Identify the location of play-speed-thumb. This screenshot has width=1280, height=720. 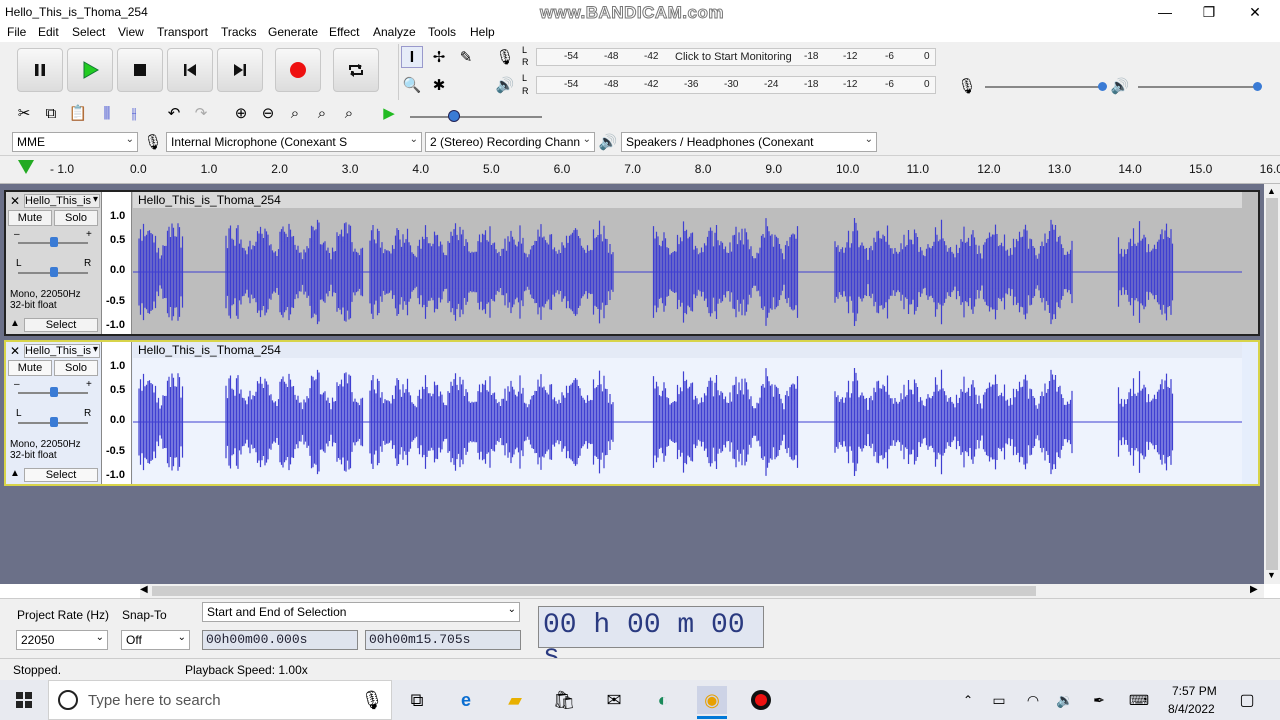
(454, 116).